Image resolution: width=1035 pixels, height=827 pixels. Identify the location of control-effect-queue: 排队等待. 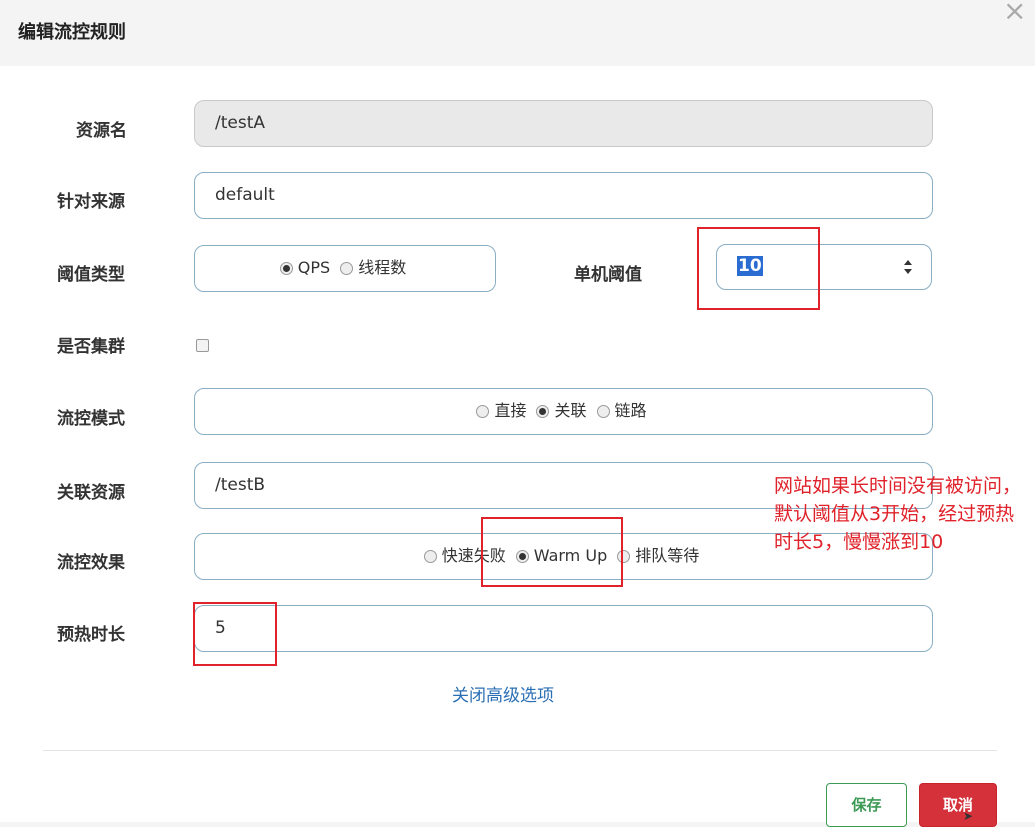
(658, 556).